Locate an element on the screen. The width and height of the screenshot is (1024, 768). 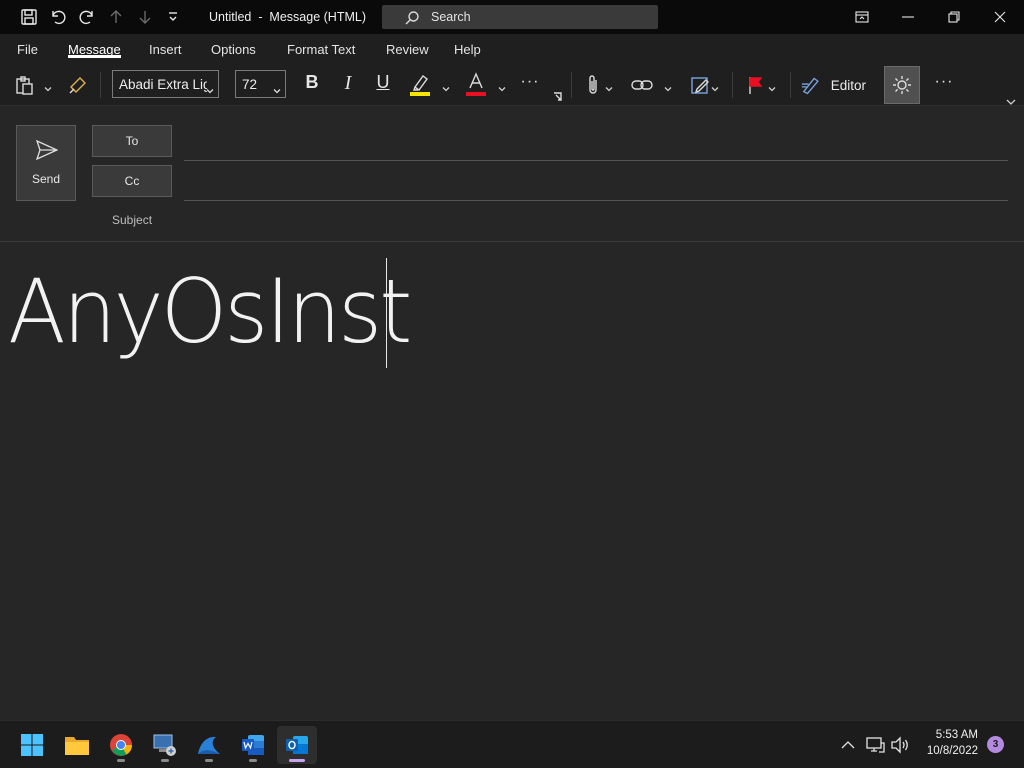
collapse-ribbon-icon is located at coordinates (1011, 99).